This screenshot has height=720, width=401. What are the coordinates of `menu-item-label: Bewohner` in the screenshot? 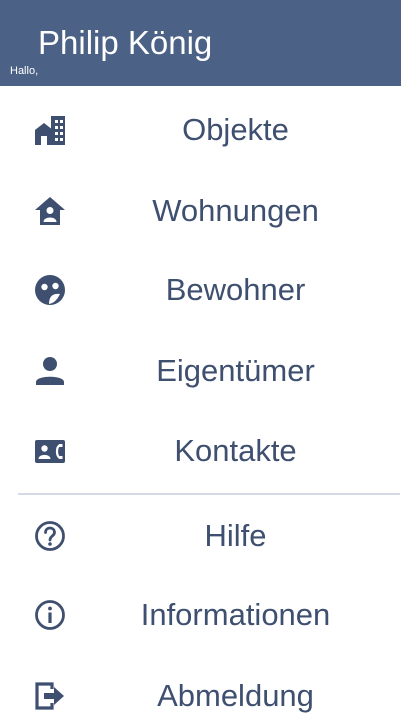 It's located at (235, 289).